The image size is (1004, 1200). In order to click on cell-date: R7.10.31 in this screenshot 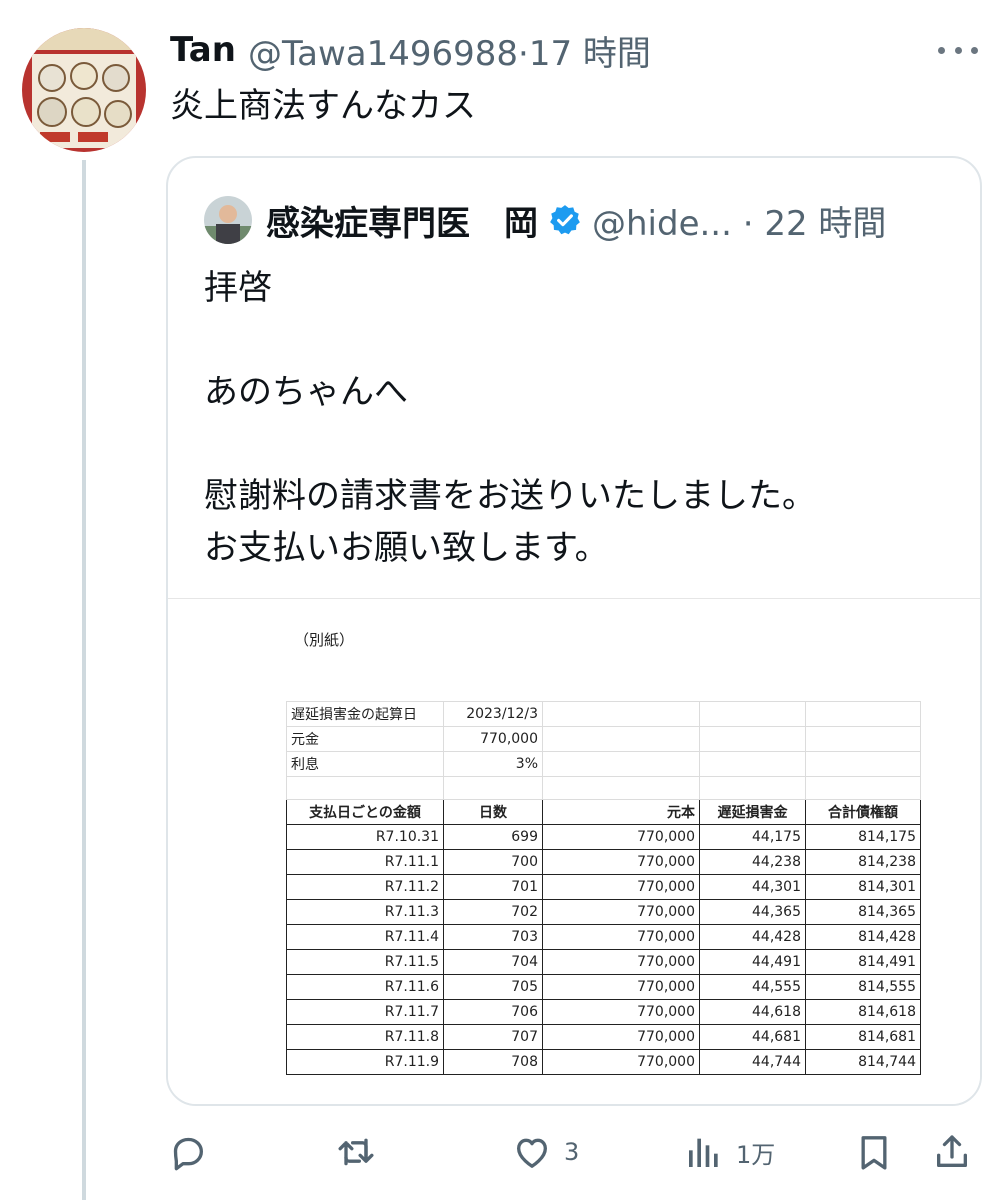, I will do `click(365, 837)`.